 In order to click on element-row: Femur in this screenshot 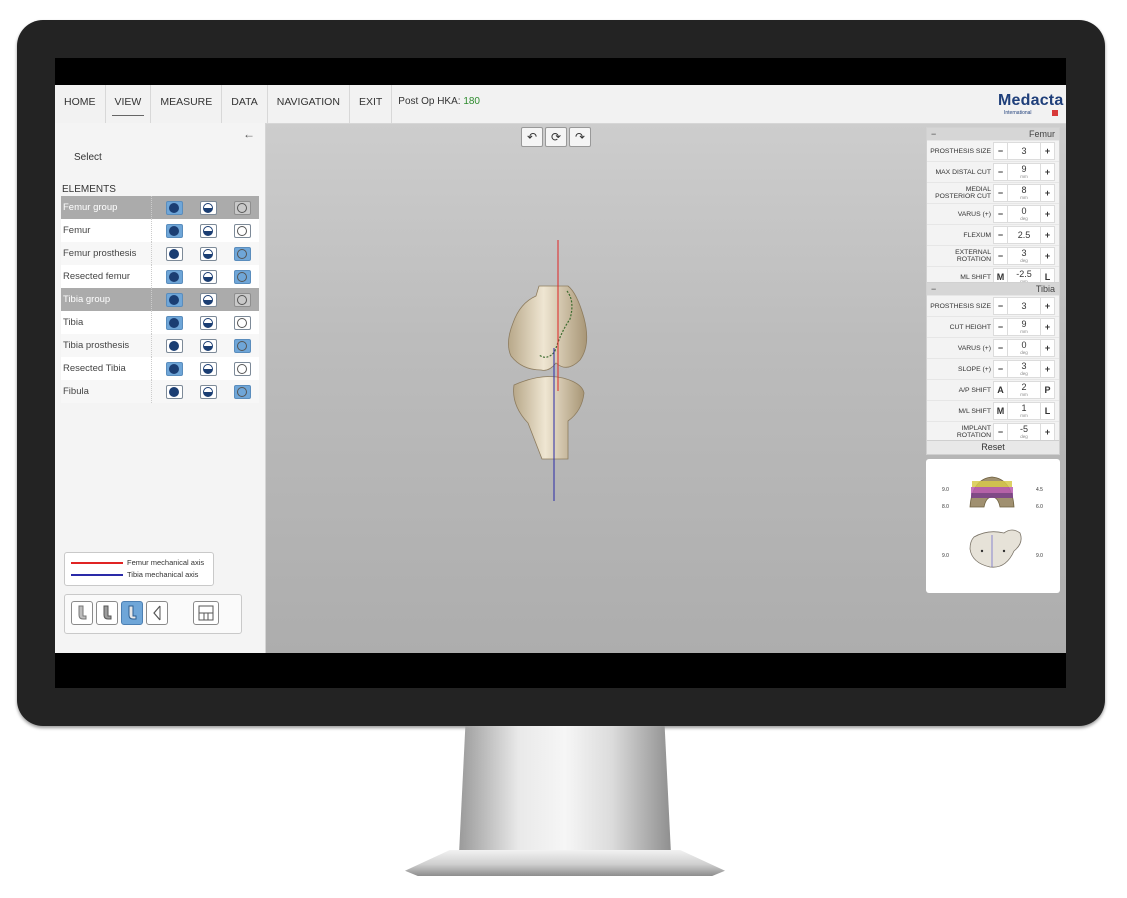, I will do `click(160, 230)`.